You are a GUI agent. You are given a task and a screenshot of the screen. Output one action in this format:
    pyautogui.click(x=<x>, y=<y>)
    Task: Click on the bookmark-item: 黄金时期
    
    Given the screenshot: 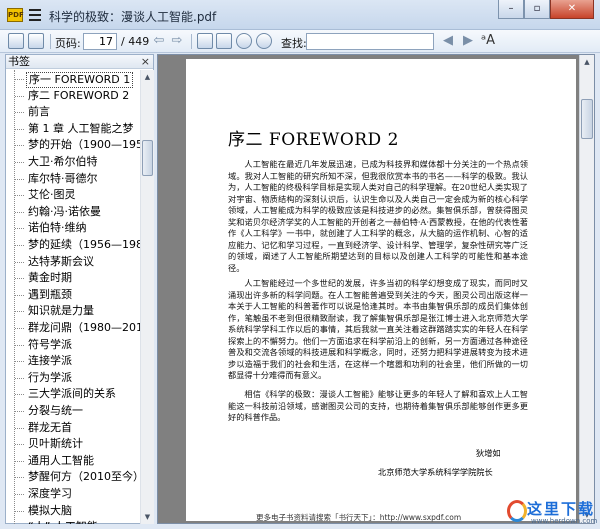 What is the action you would take?
    pyautogui.click(x=73, y=278)
    